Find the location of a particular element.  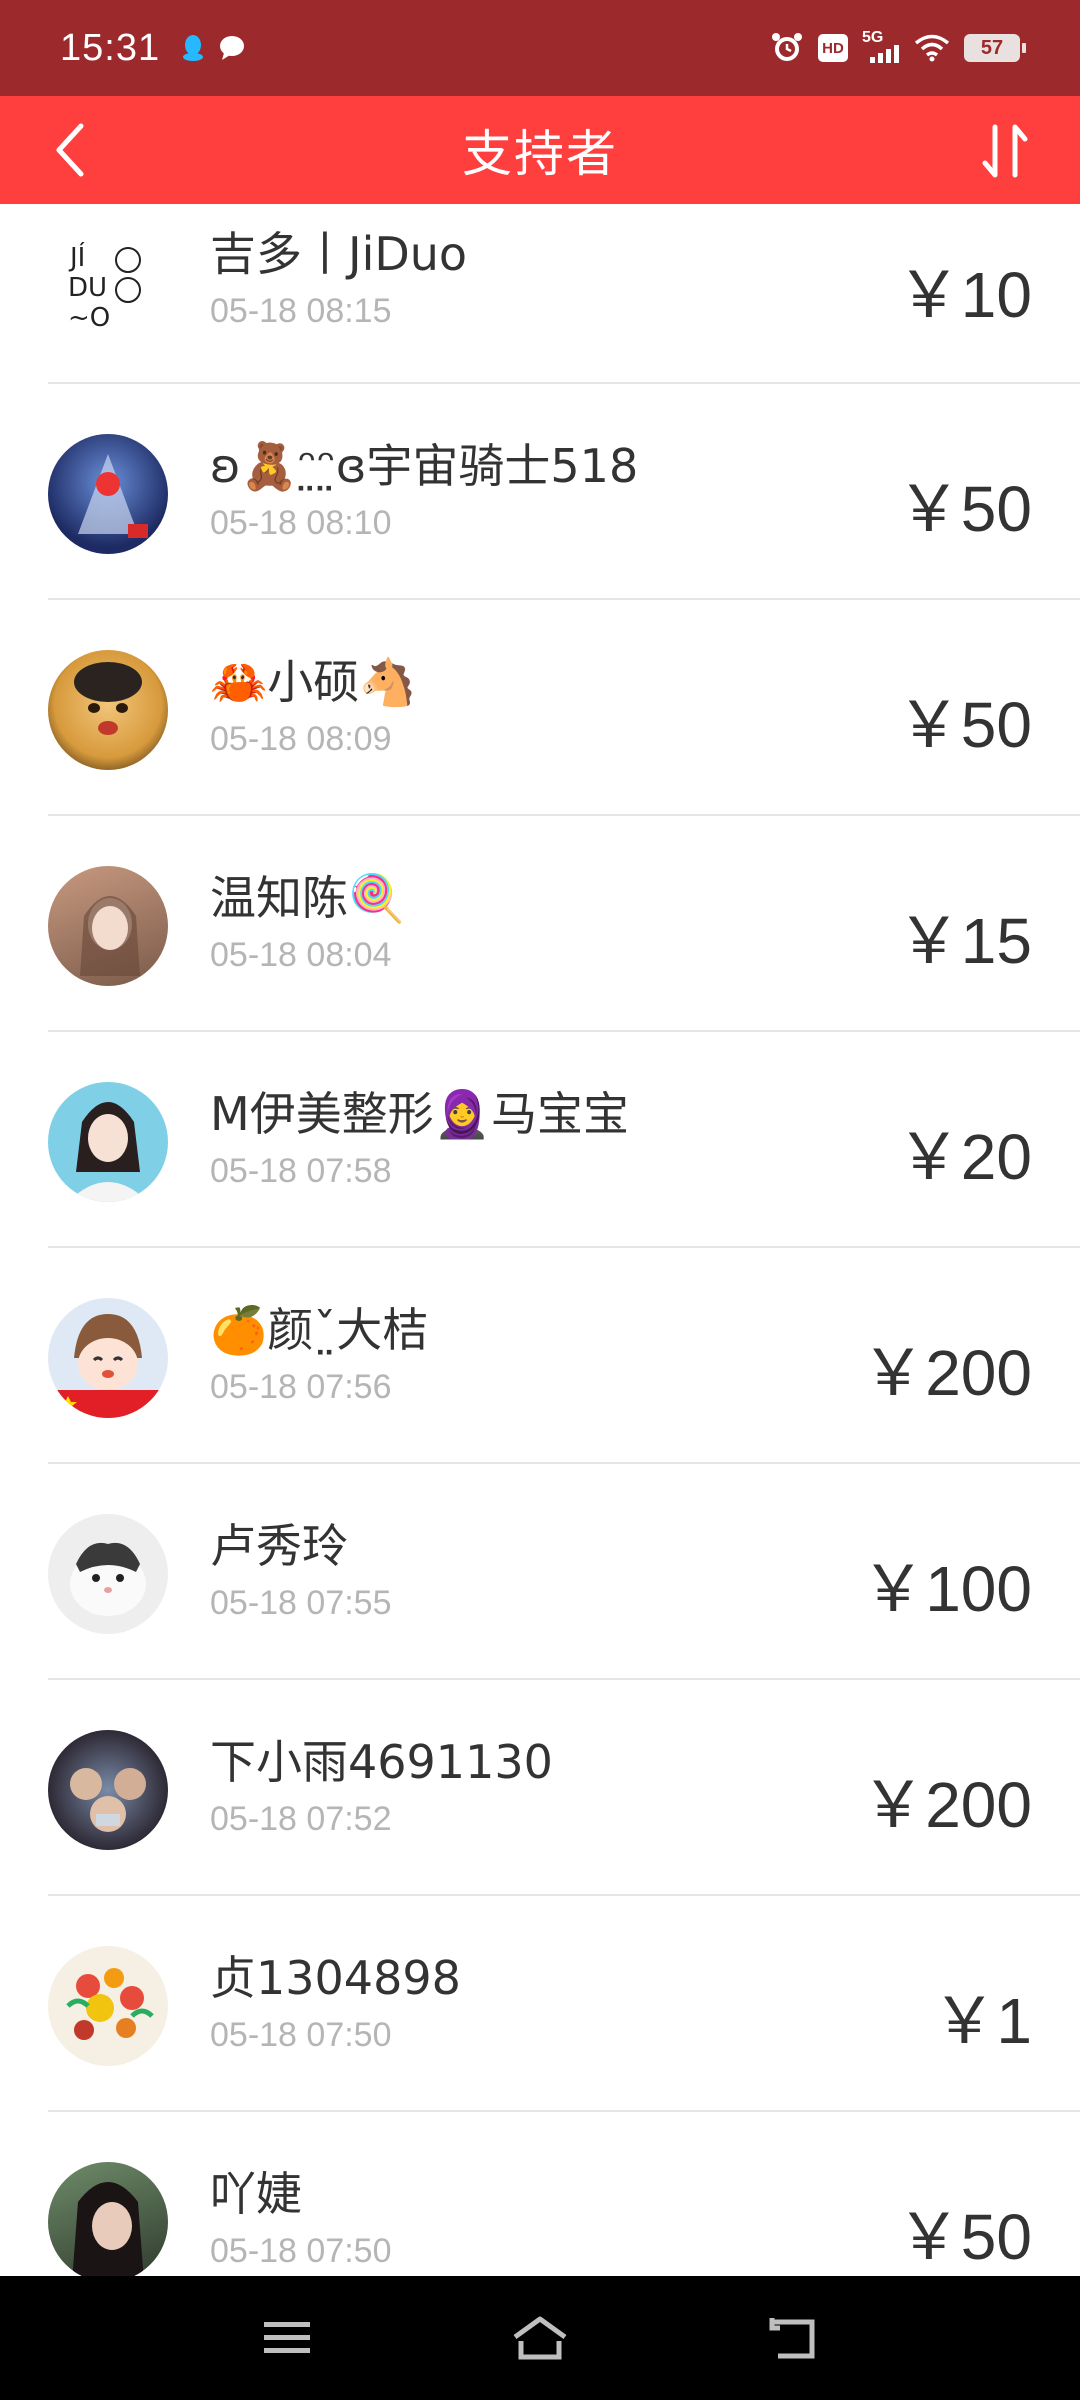

supporter-amount: ￥100 is located at coordinates (946, 1589).